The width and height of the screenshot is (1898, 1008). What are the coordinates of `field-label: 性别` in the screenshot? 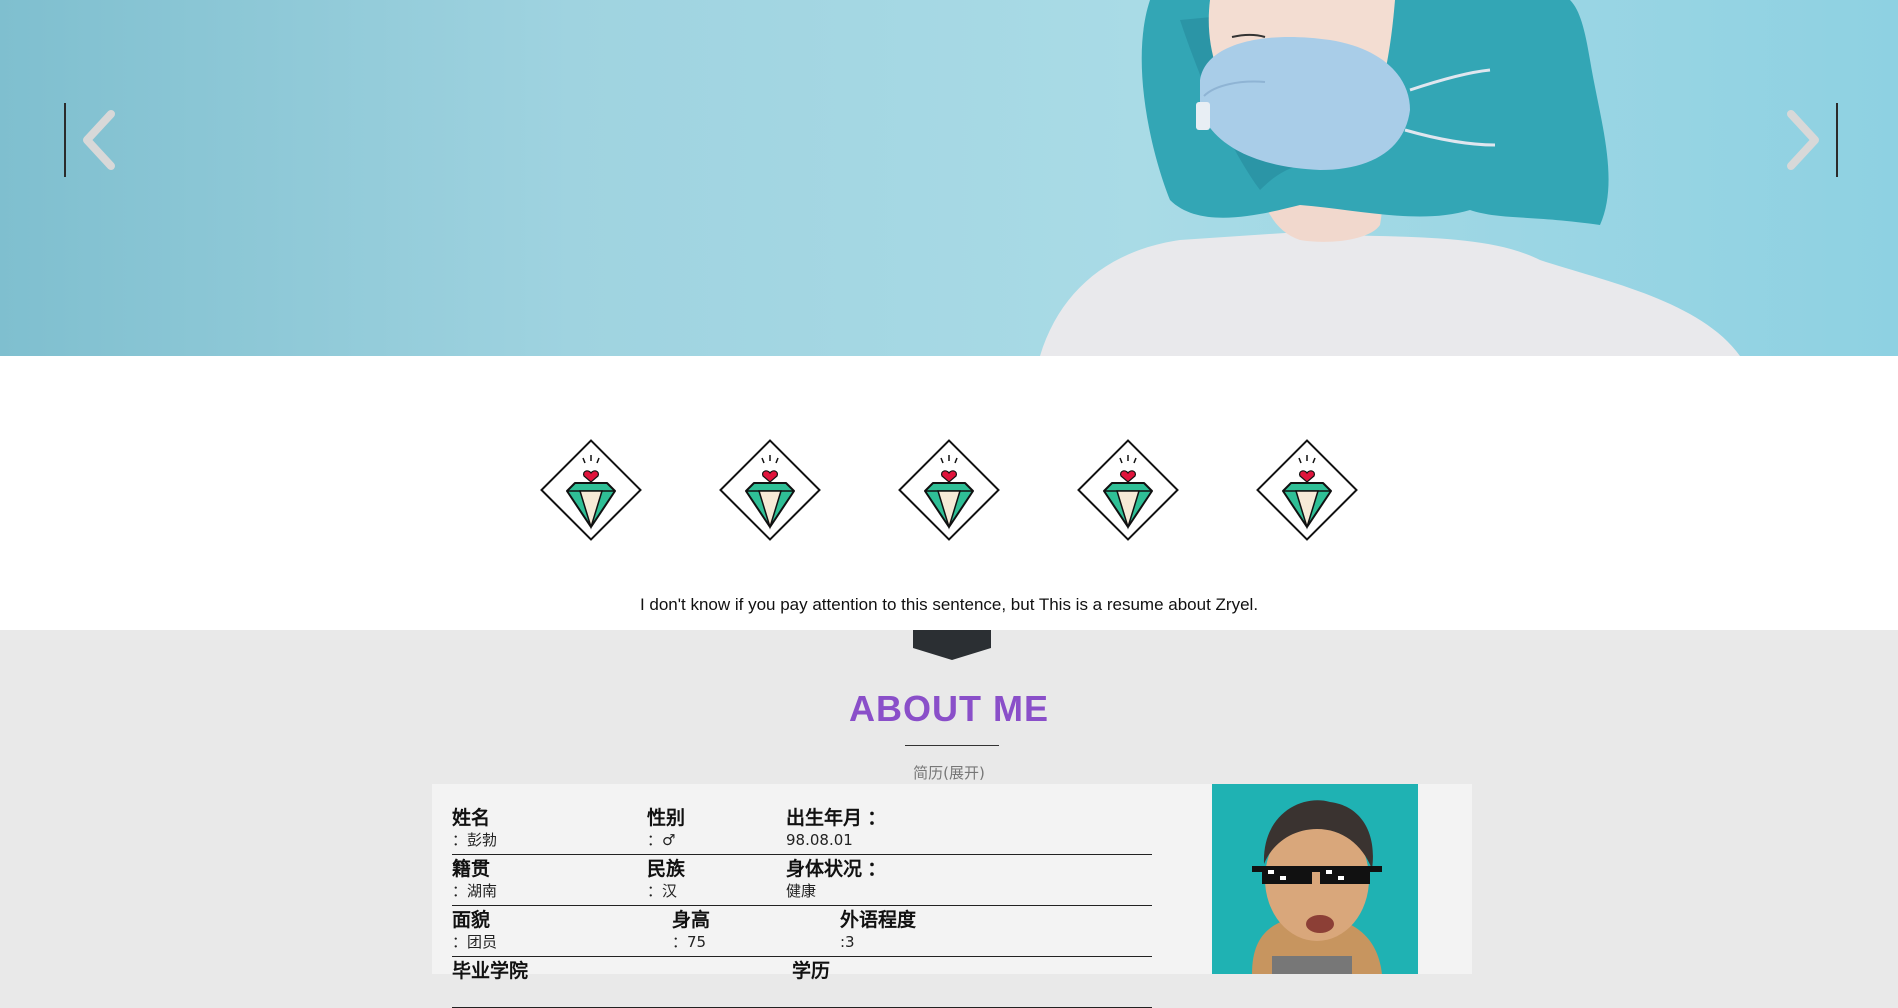 It's located at (666, 818).